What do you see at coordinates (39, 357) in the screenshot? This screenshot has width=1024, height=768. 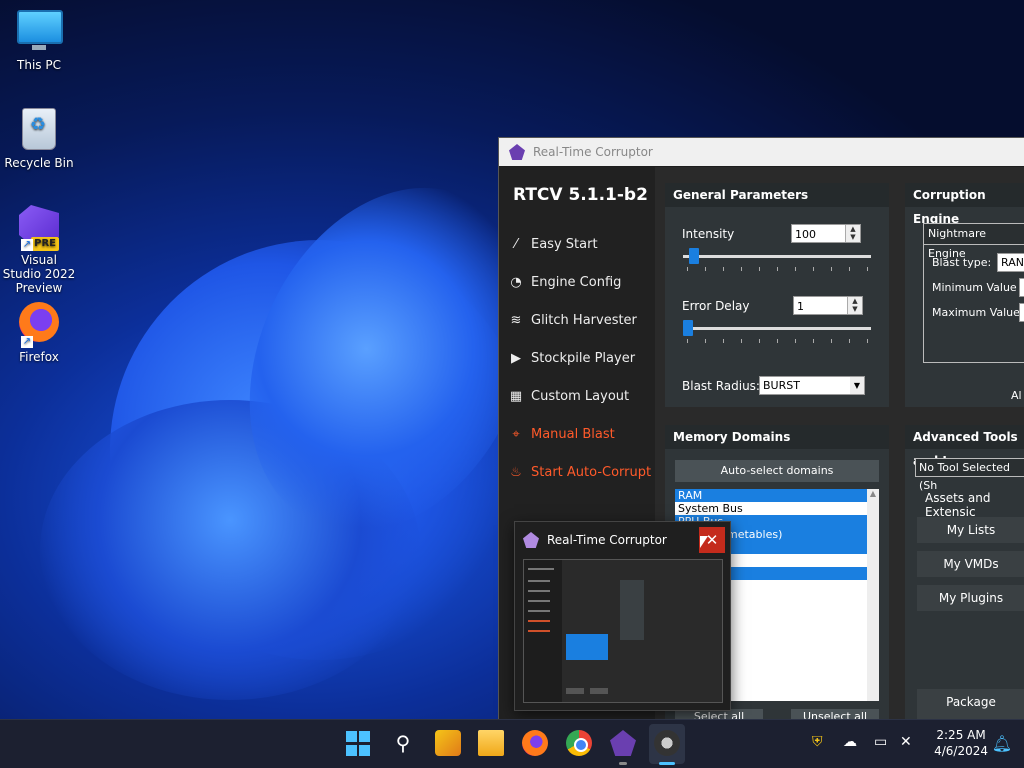 I see `desktop-icon-label: Firefox` at bounding box center [39, 357].